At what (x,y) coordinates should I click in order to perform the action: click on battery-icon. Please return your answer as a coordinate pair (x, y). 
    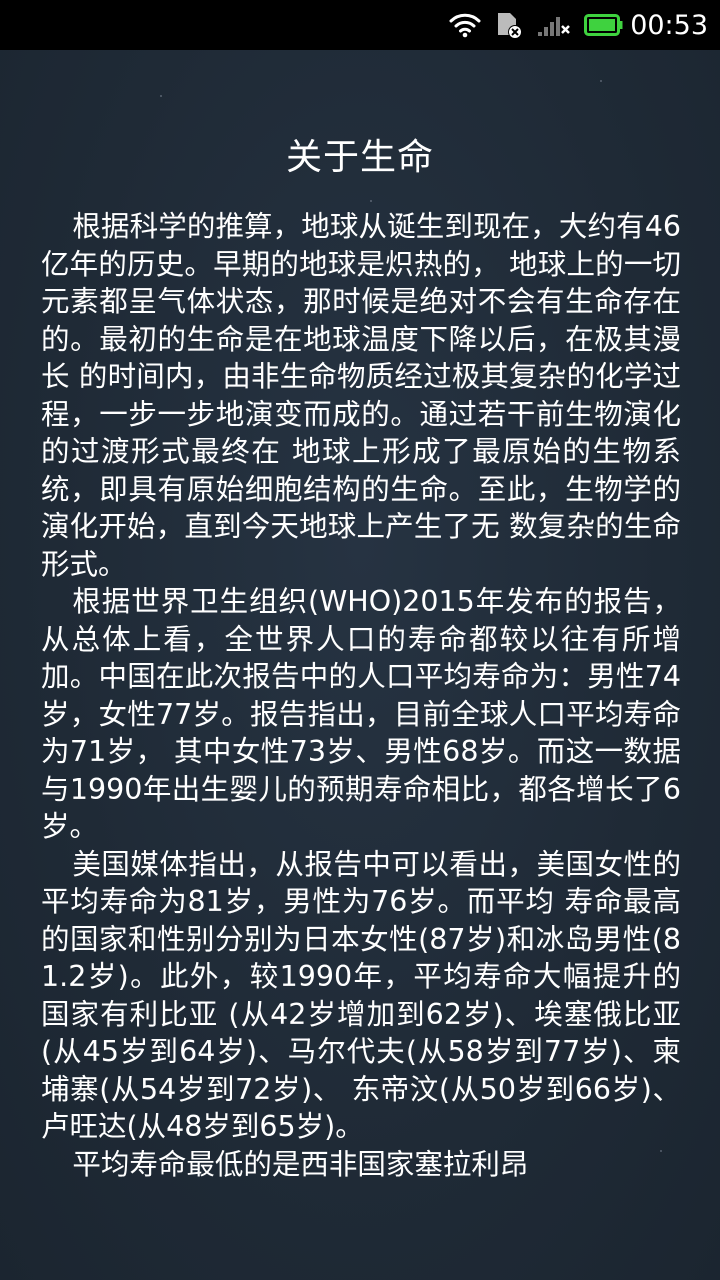
    Looking at the image, I should click on (604, 25).